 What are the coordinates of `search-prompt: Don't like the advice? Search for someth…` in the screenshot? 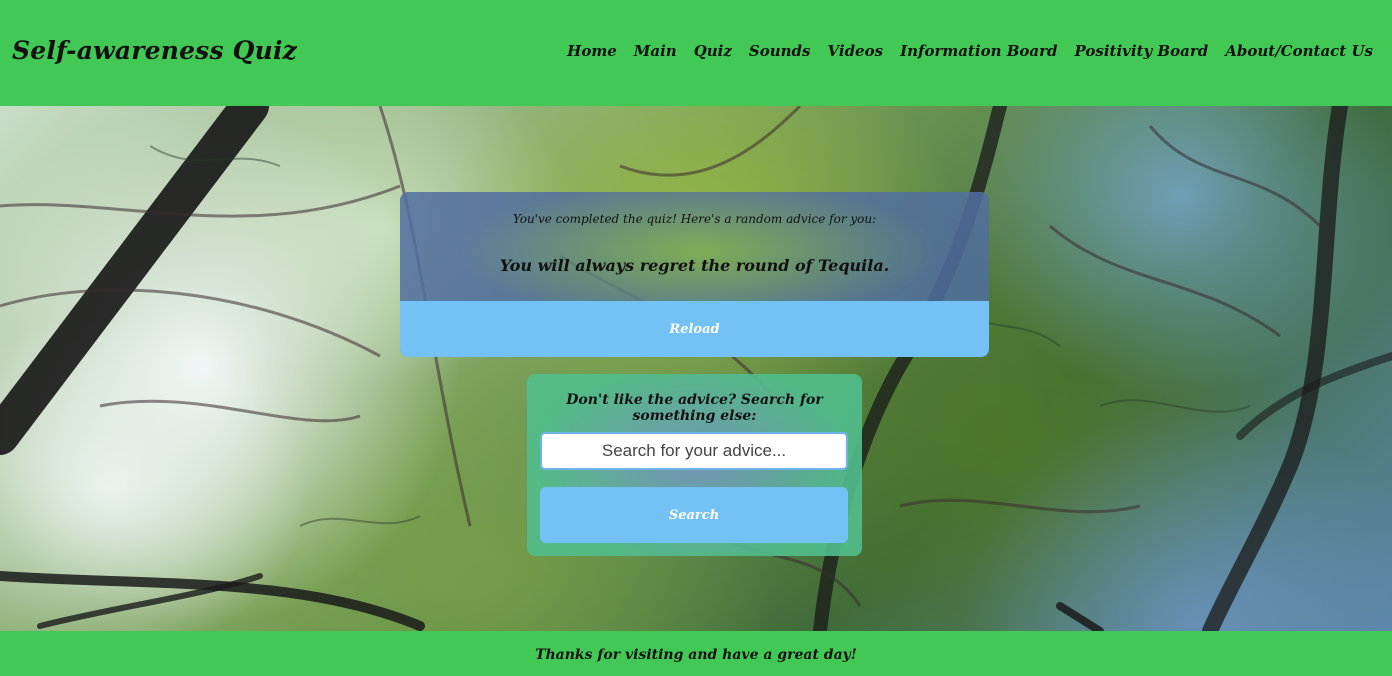 It's located at (694, 408).